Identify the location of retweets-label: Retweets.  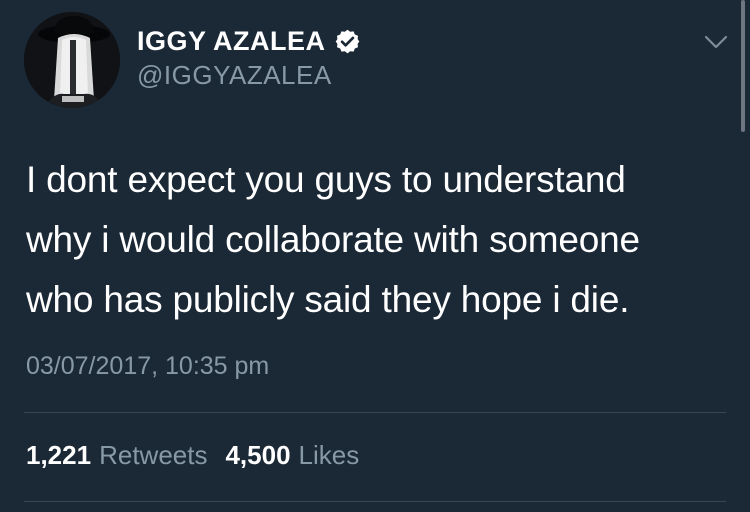
(153, 455).